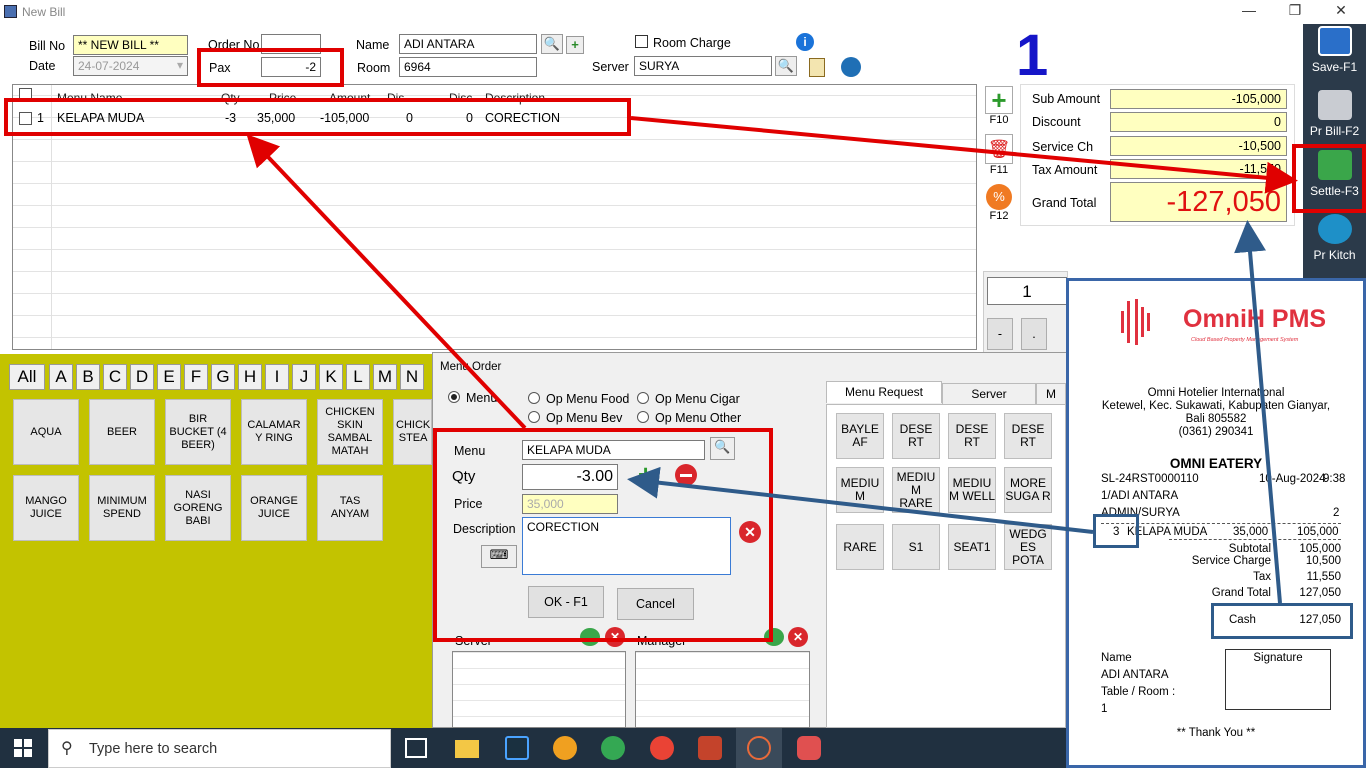 This screenshot has height=768, width=1366. Describe the element at coordinates (412, 377) in the screenshot. I see `letter-n: N` at that location.